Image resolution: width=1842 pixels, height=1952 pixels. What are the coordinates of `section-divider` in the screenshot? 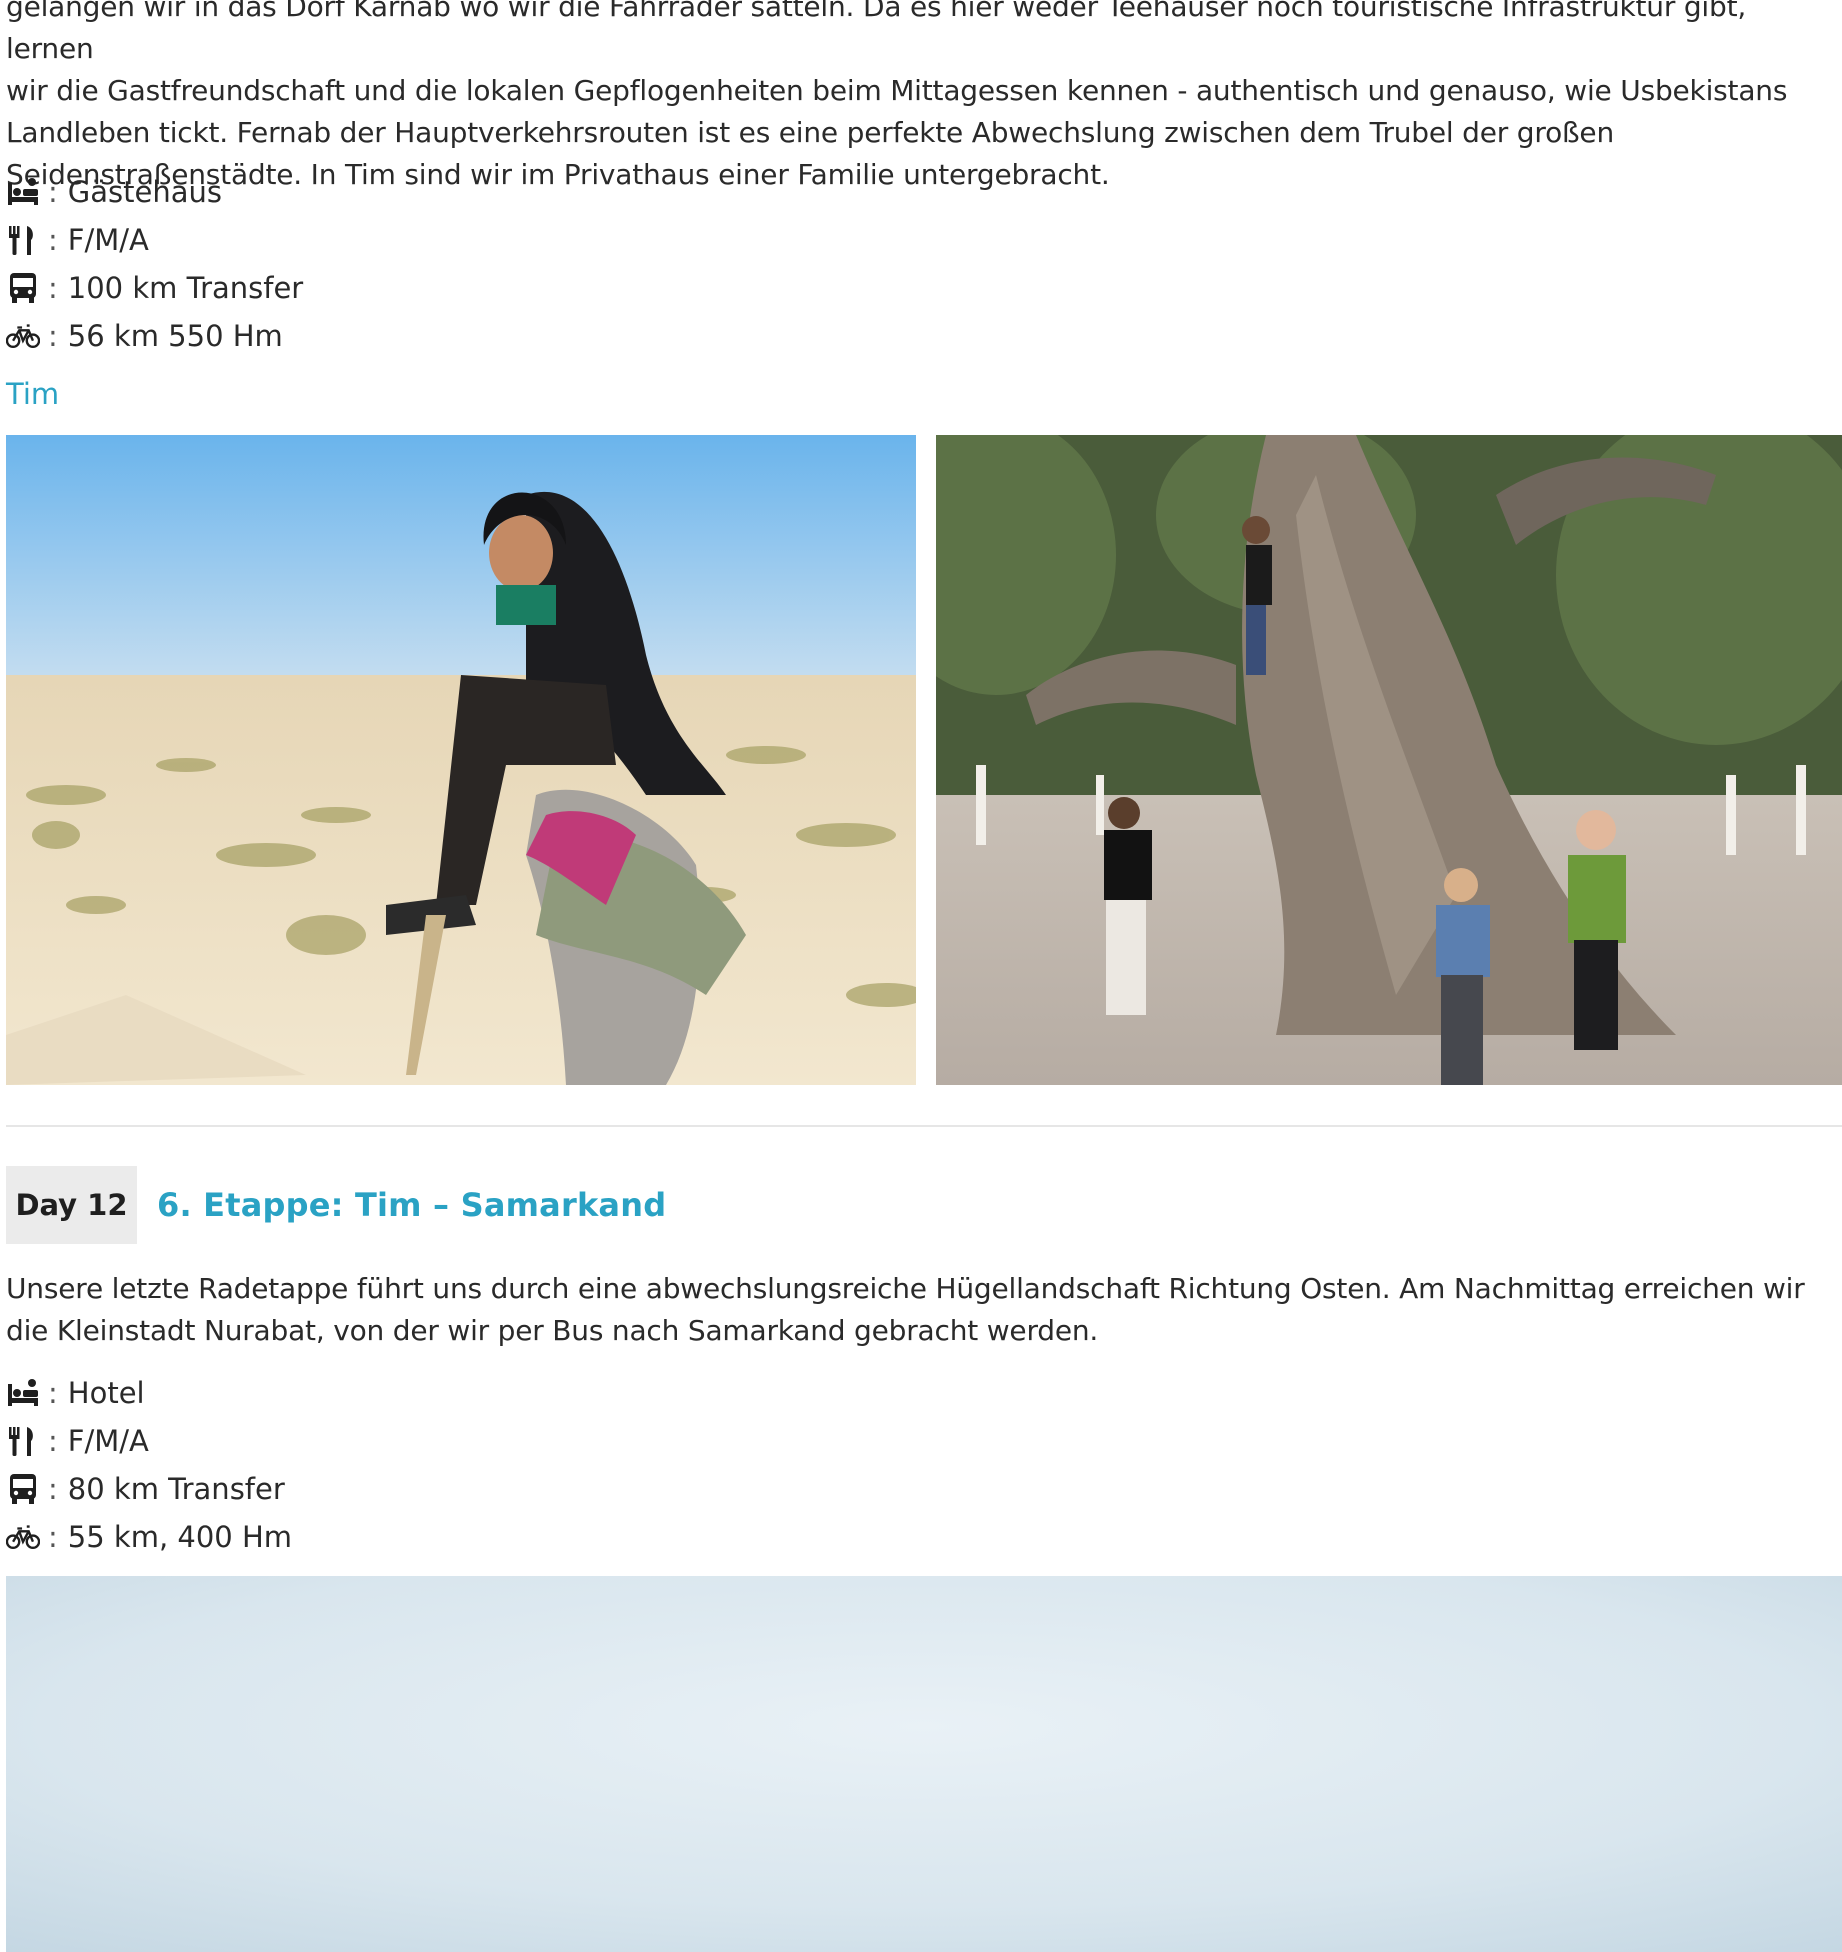 It's located at (924, 1126).